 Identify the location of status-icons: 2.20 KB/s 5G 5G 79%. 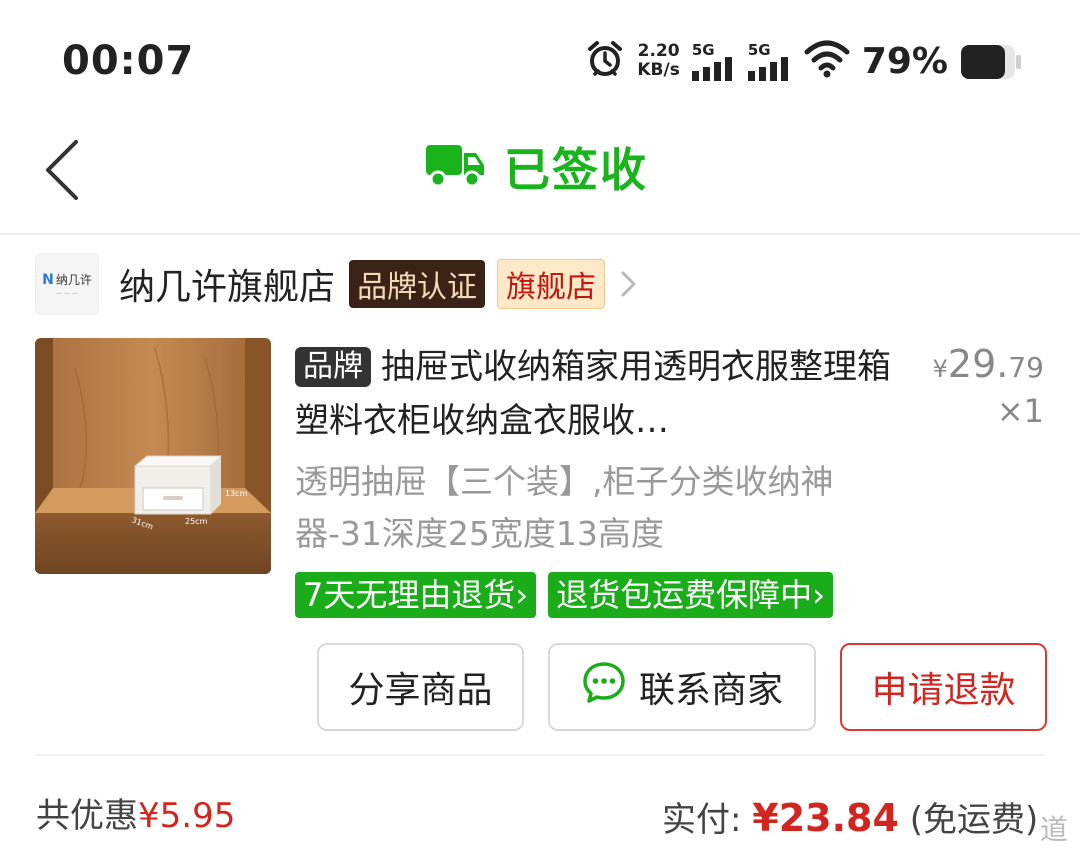
(803, 61).